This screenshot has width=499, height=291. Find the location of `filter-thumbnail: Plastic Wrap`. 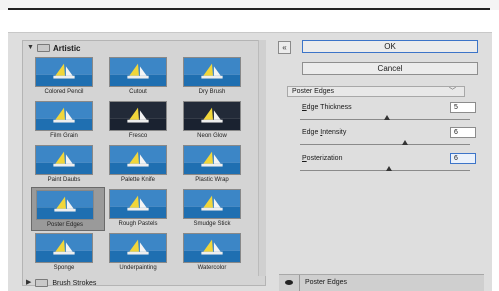

filter-thumbnail: Plastic Wrap is located at coordinates (216, 165).